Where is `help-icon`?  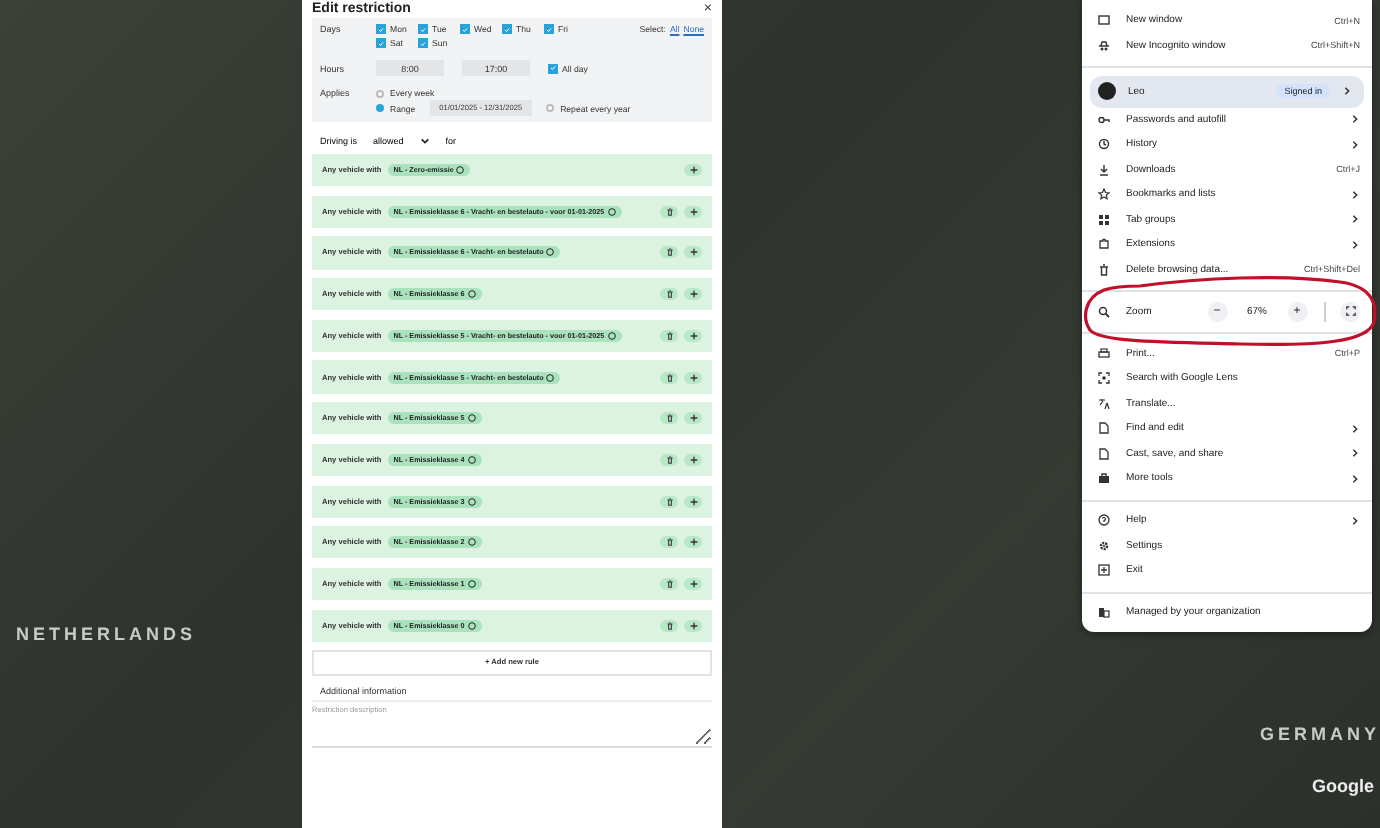
help-icon is located at coordinates (1104, 520).